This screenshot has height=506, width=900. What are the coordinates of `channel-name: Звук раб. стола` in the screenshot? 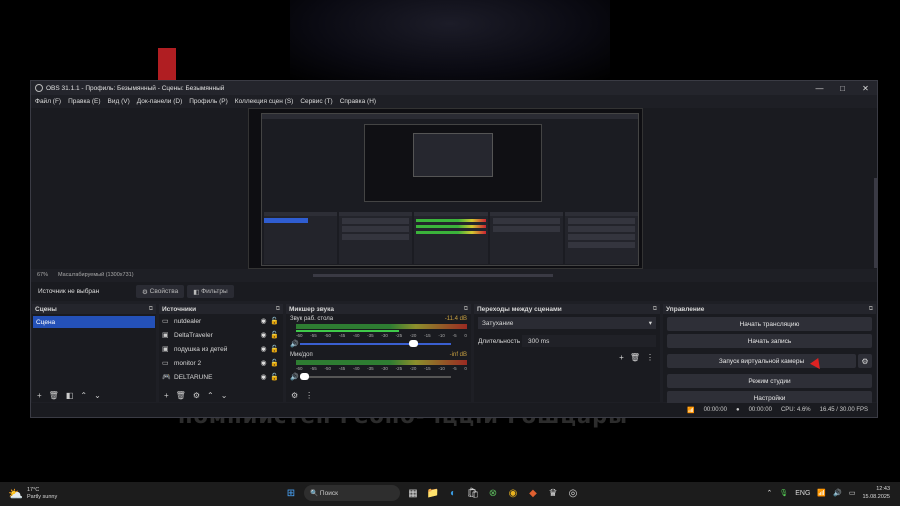 It's located at (312, 319).